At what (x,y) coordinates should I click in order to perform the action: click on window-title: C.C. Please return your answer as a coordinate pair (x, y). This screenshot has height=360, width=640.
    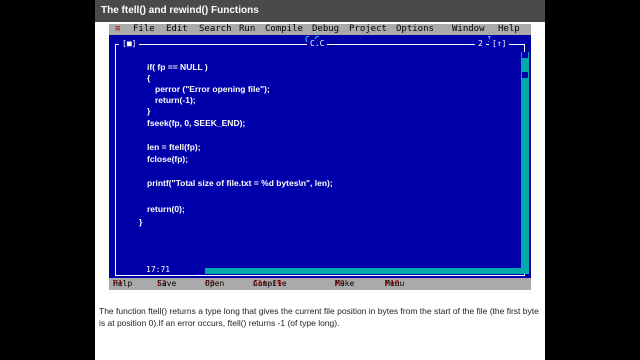
    Looking at the image, I should click on (317, 44).